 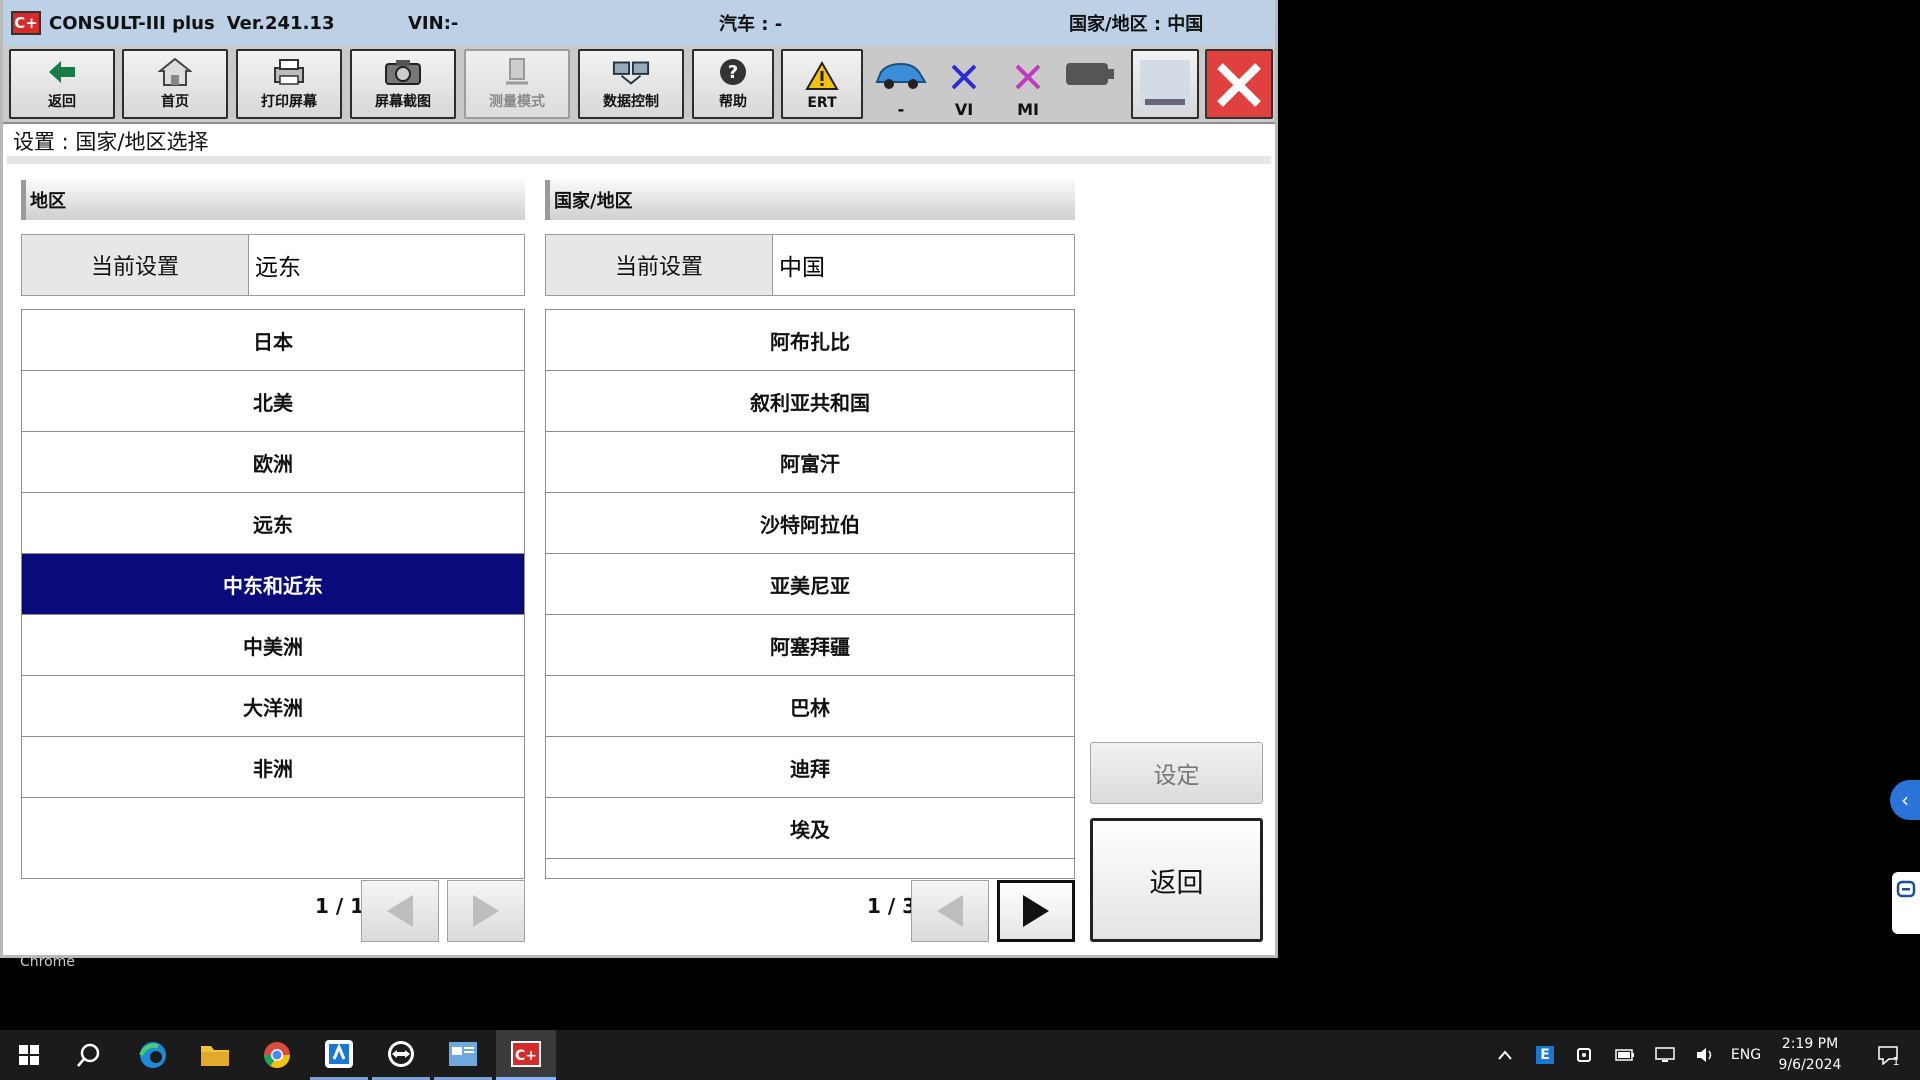 I want to click on country-item-afghanistan: 阿富汗, so click(x=810, y=462).